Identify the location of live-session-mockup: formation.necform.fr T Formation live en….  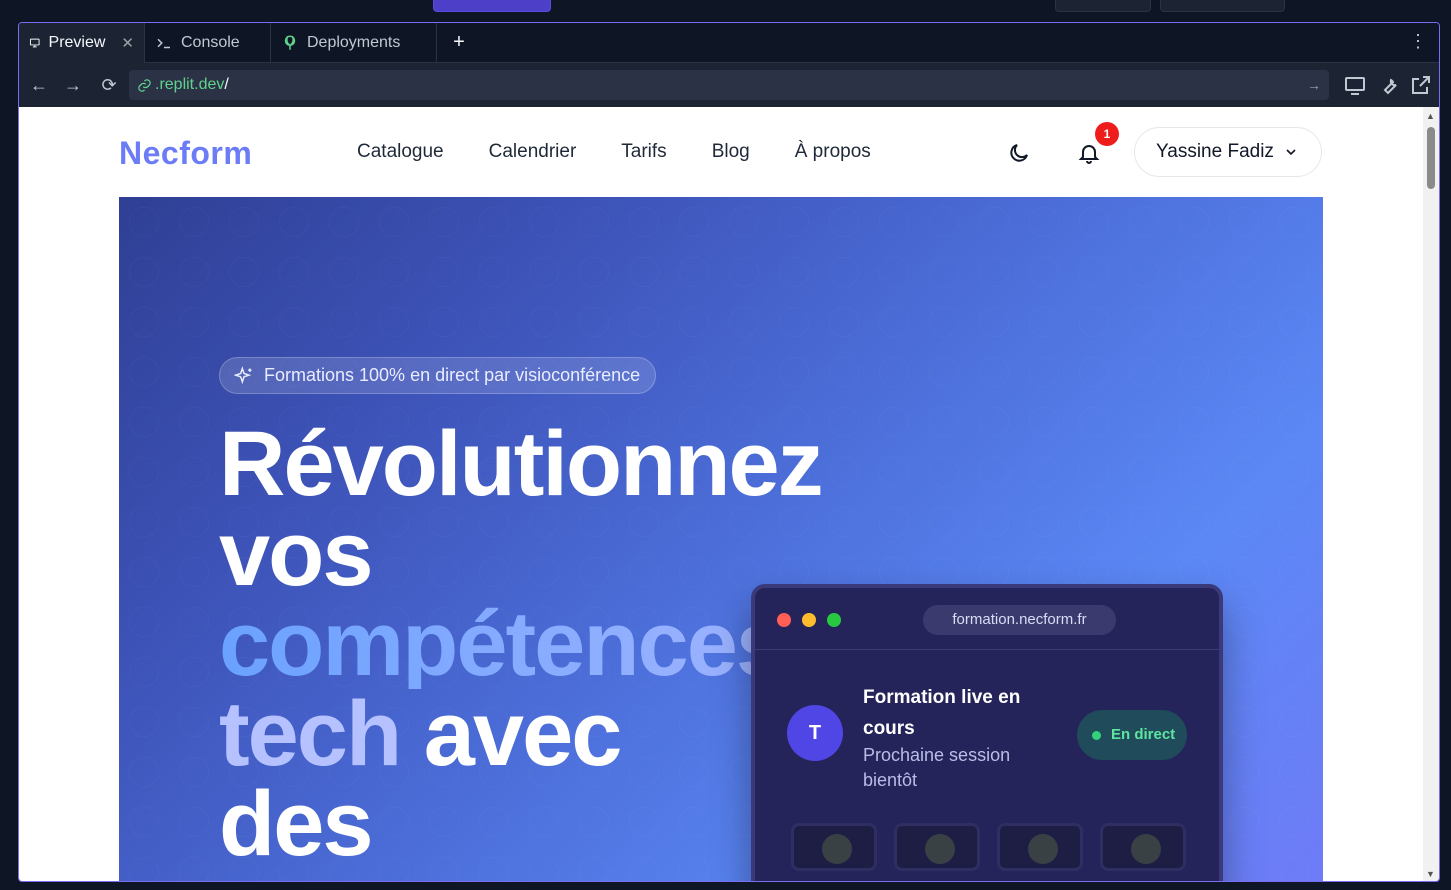
(987, 732).